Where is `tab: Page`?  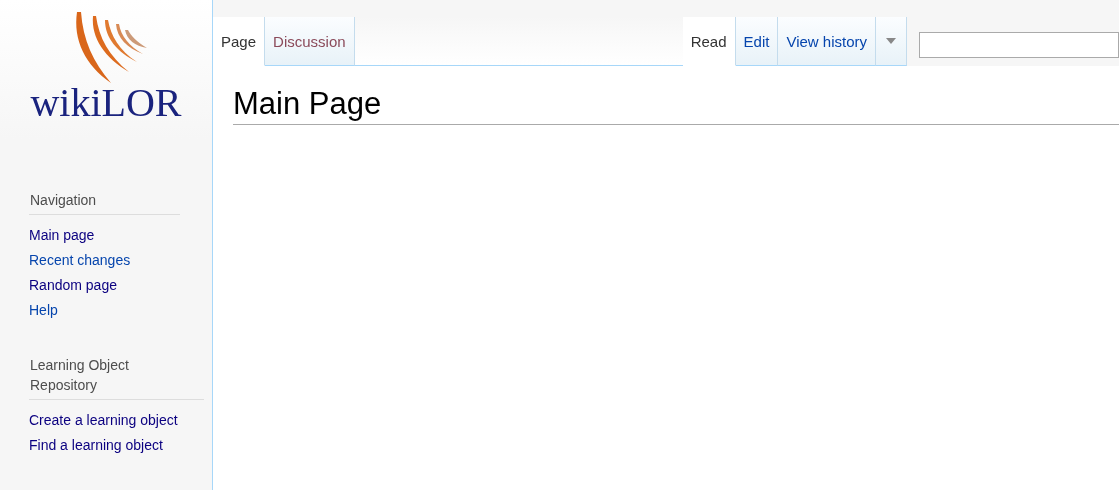 tab: Page is located at coordinates (239, 41).